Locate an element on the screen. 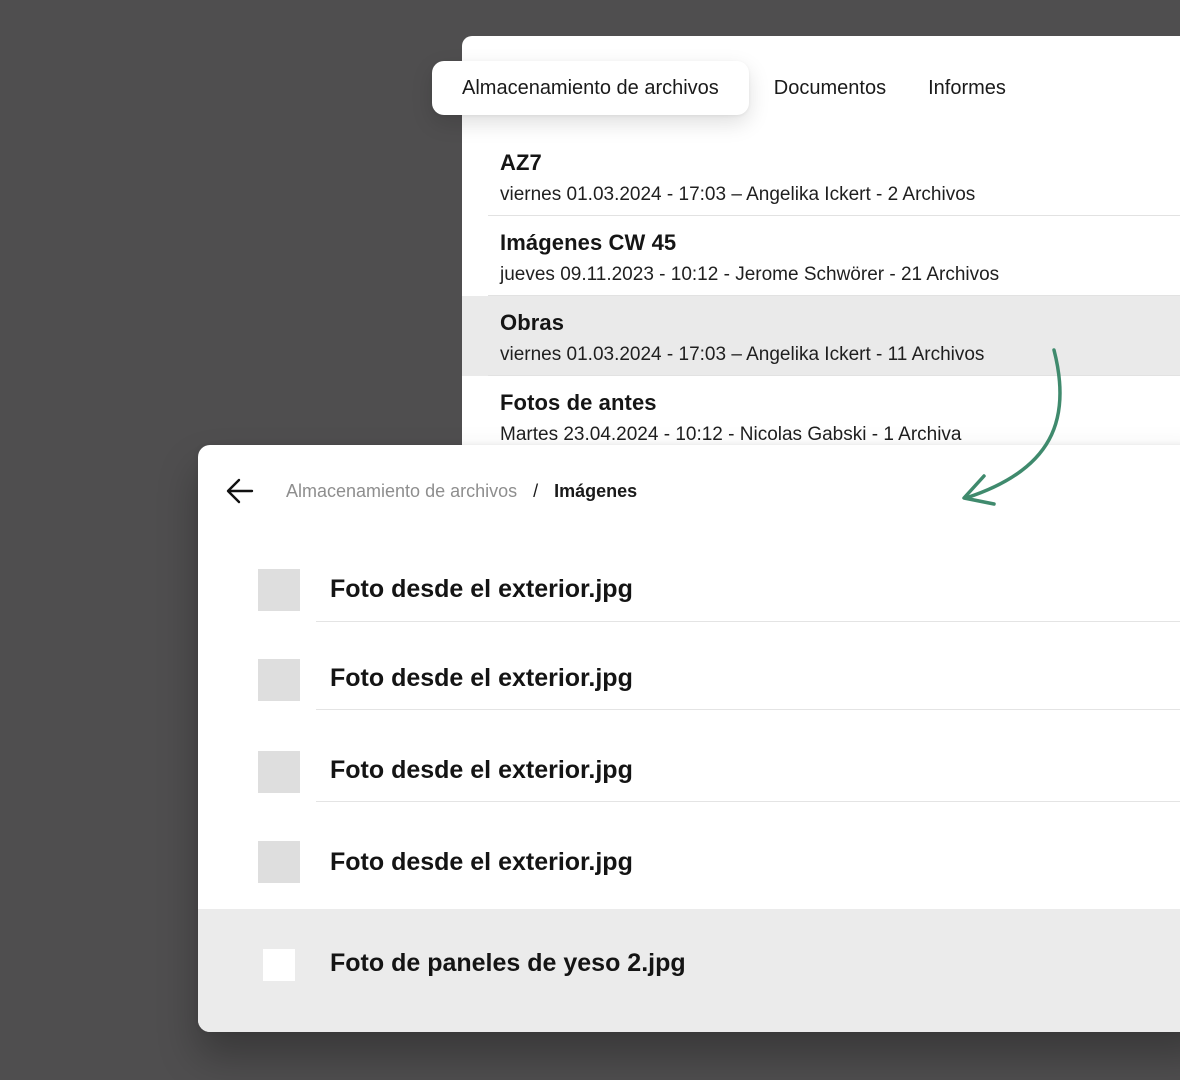 The image size is (1180, 1080). tab-documents: Documentos is located at coordinates (830, 88).